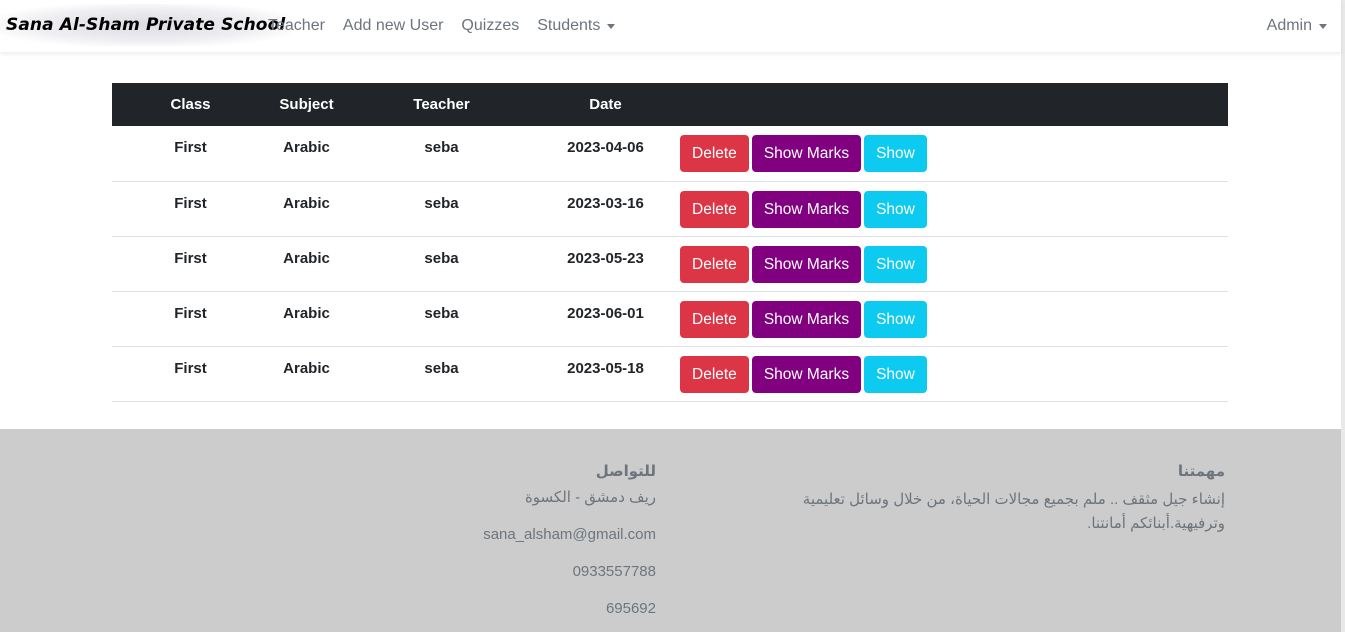  What do you see at coordinates (306, 104) in the screenshot?
I see `column-header-subject: Subject` at bounding box center [306, 104].